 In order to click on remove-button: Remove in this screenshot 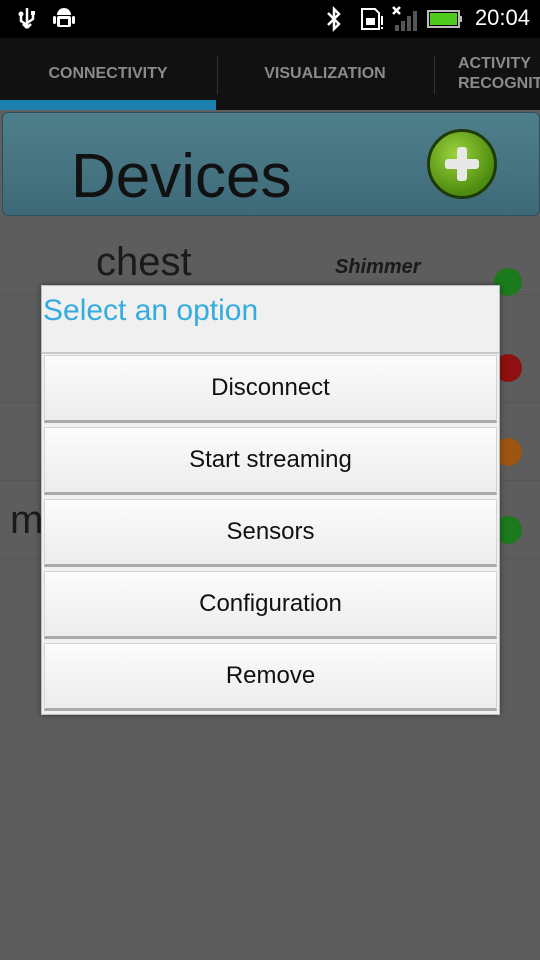, I will do `click(270, 677)`.